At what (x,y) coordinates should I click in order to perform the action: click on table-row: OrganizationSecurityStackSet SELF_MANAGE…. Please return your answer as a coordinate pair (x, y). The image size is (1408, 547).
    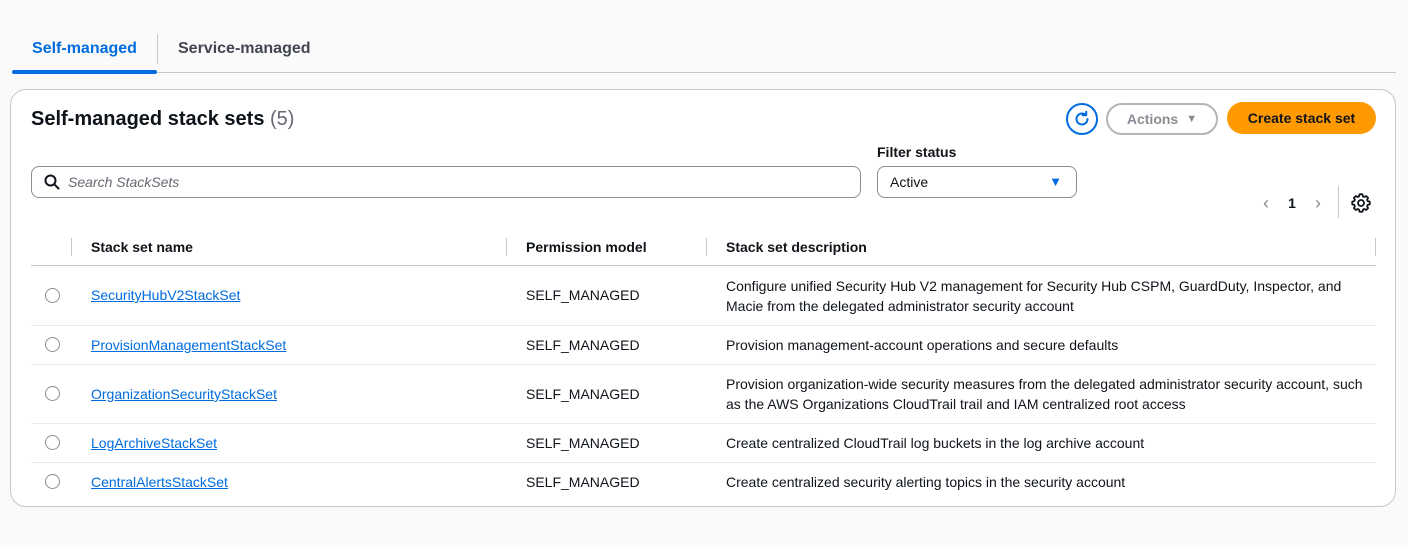
    Looking at the image, I should click on (703, 394).